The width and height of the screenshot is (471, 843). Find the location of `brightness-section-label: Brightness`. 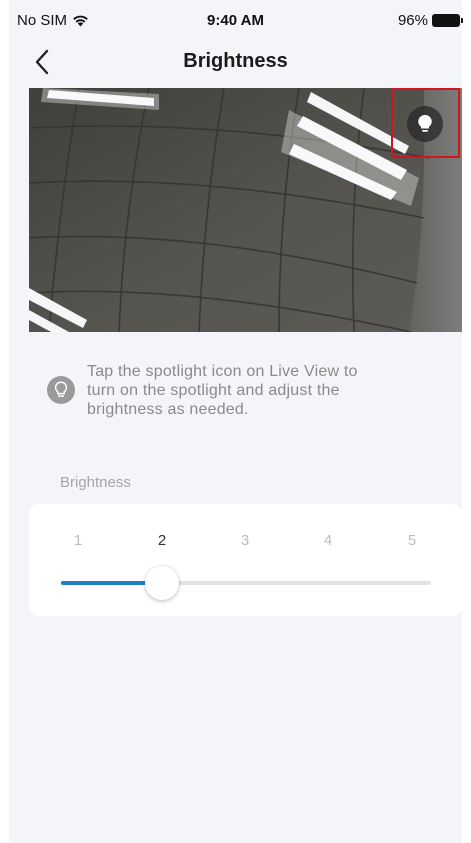

brightness-section-label: Brightness is located at coordinates (95, 482).